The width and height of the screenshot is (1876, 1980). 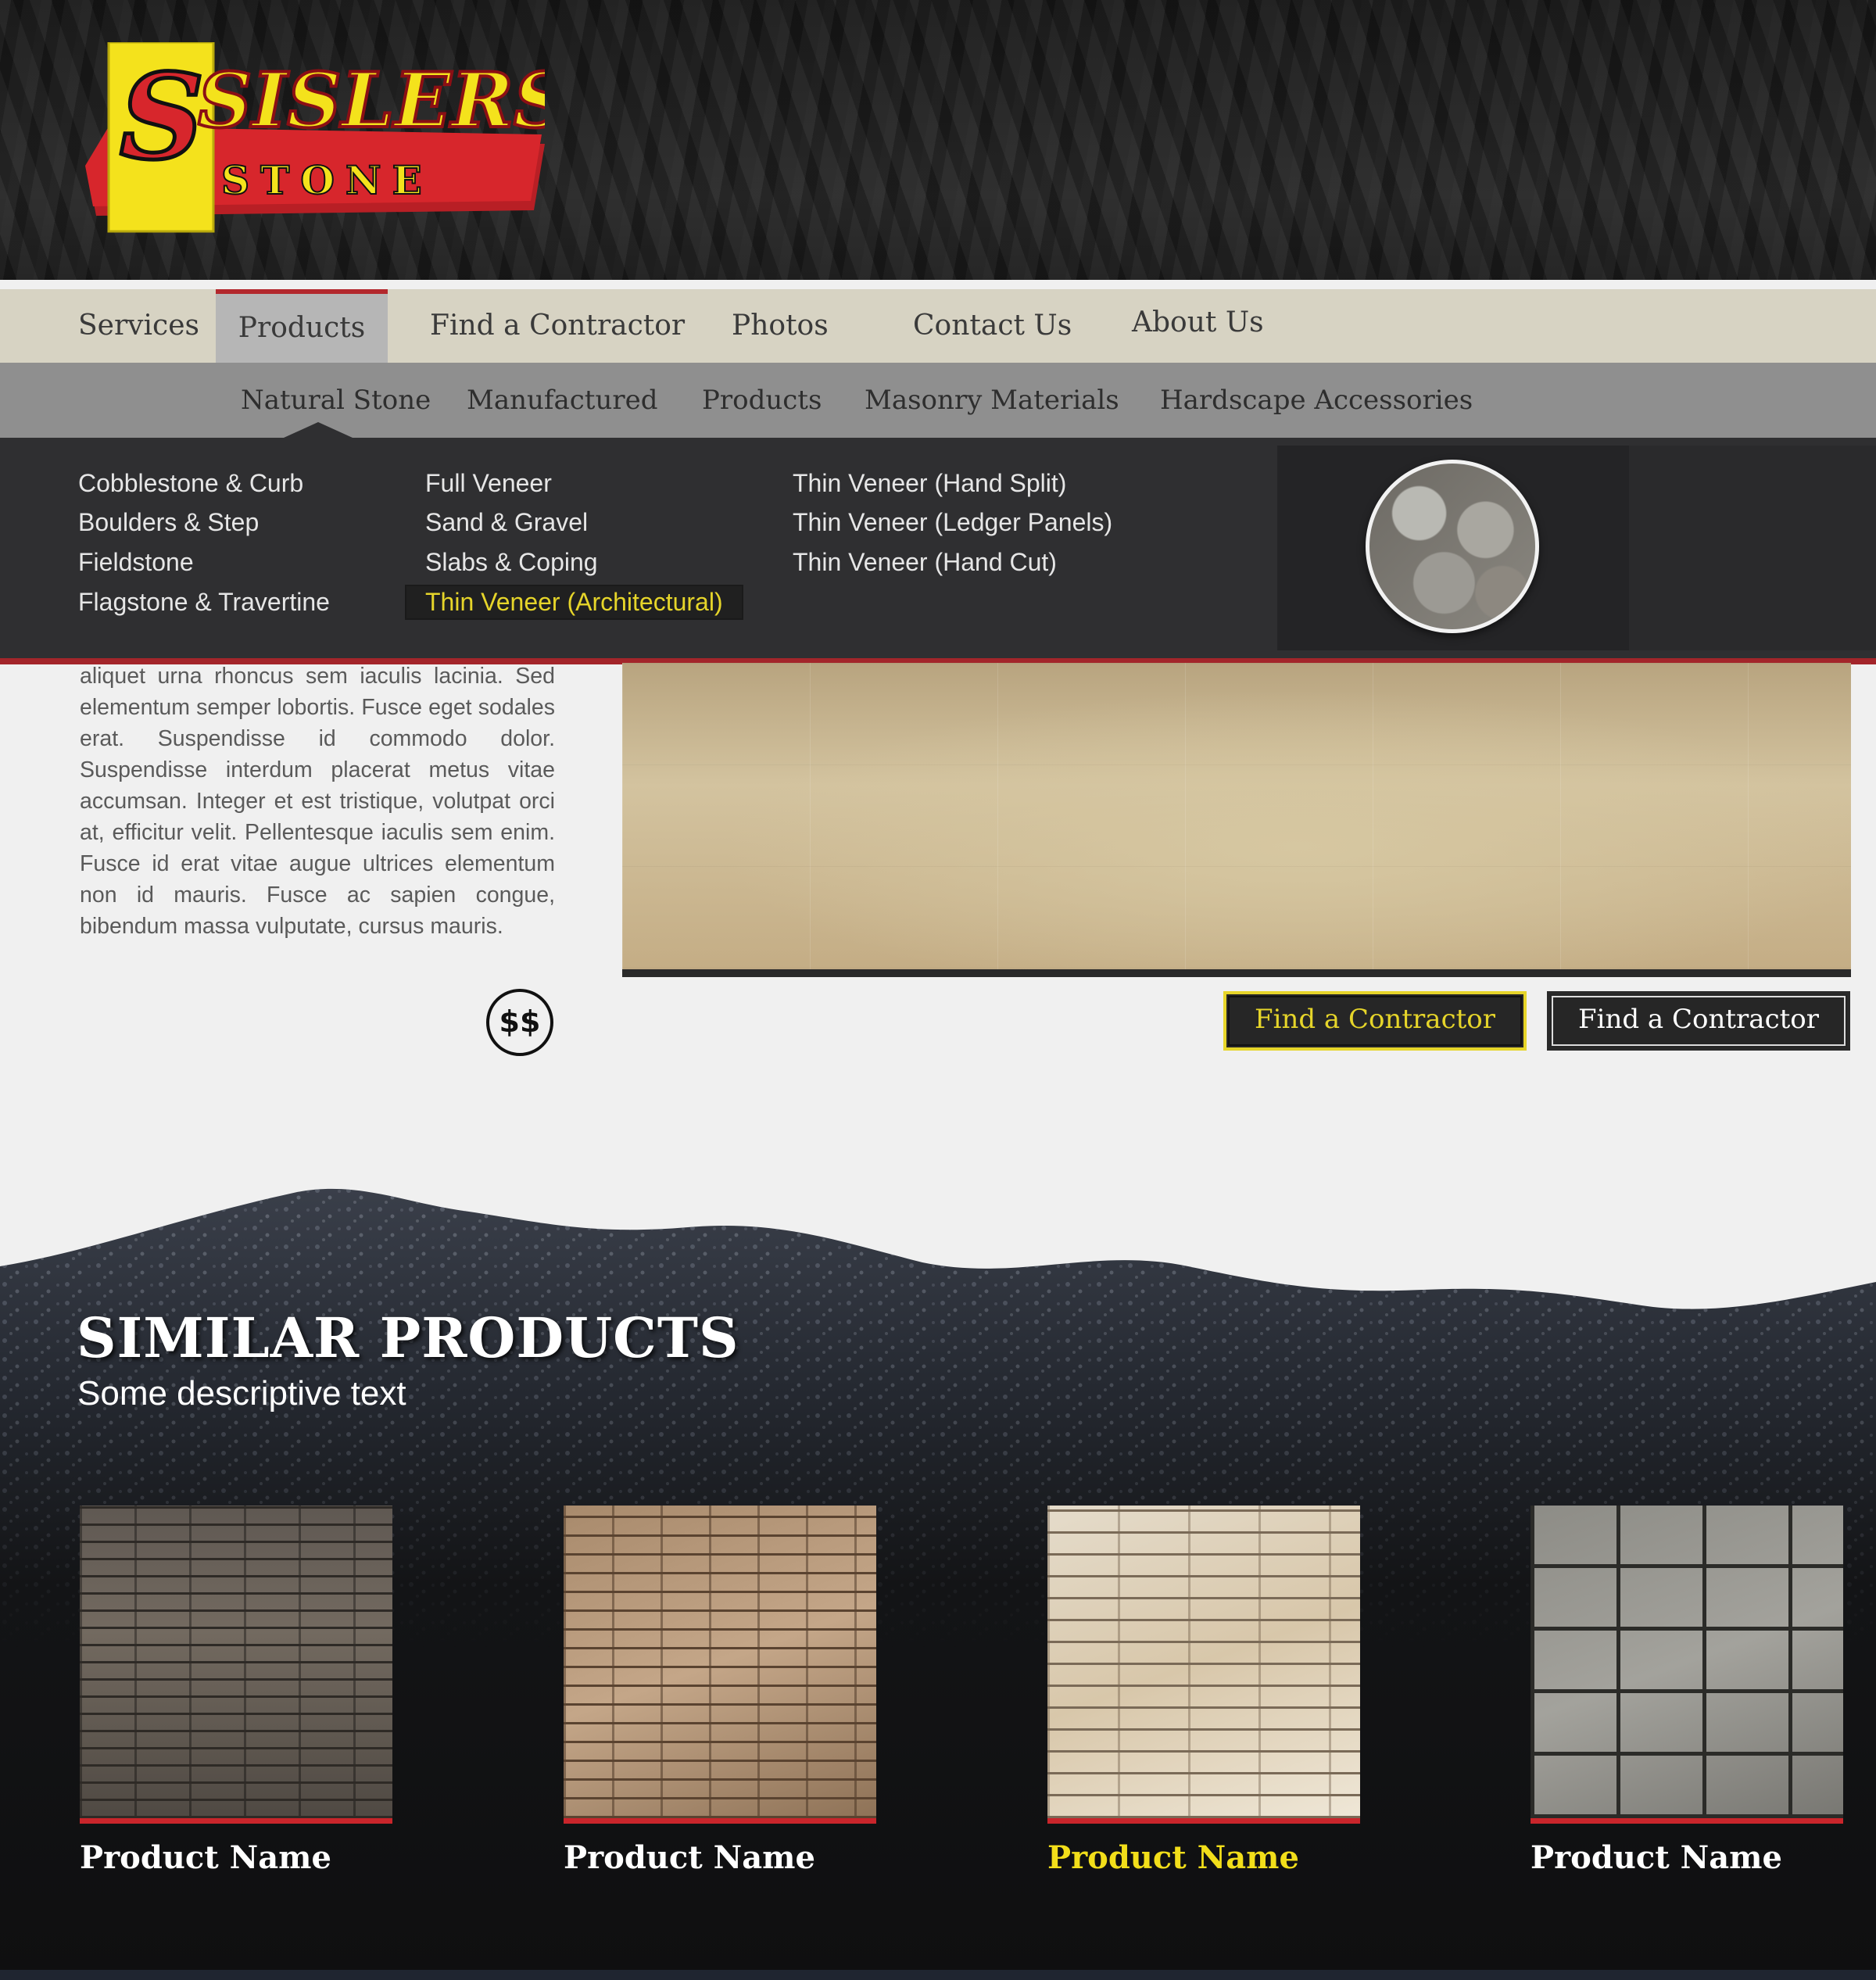 I want to click on menu-item-thin-veneer-ledger-panels: Thin Veneer (Ledger Panels), so click(x=952, y=522).